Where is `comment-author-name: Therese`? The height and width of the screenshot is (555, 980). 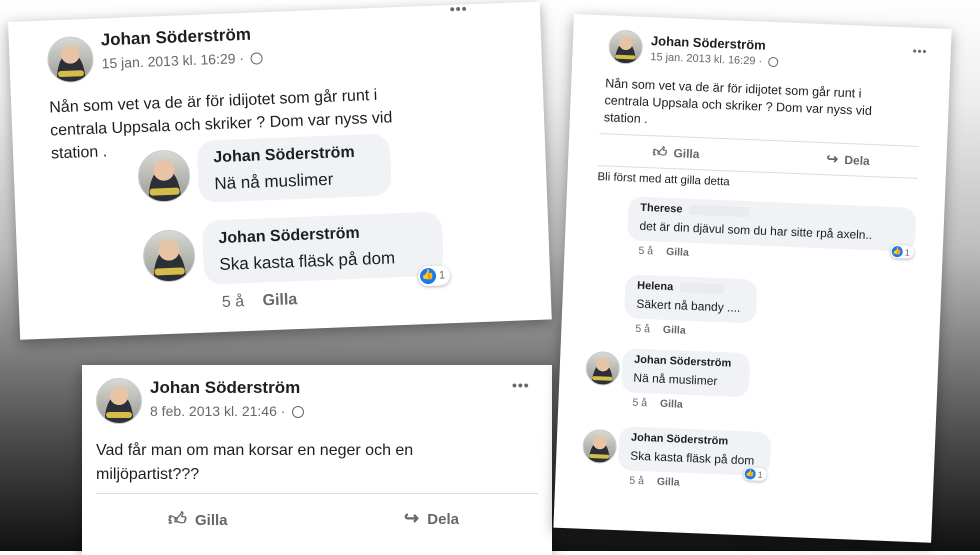 comment-author-name: Therese is located at coordinates (661, 208).